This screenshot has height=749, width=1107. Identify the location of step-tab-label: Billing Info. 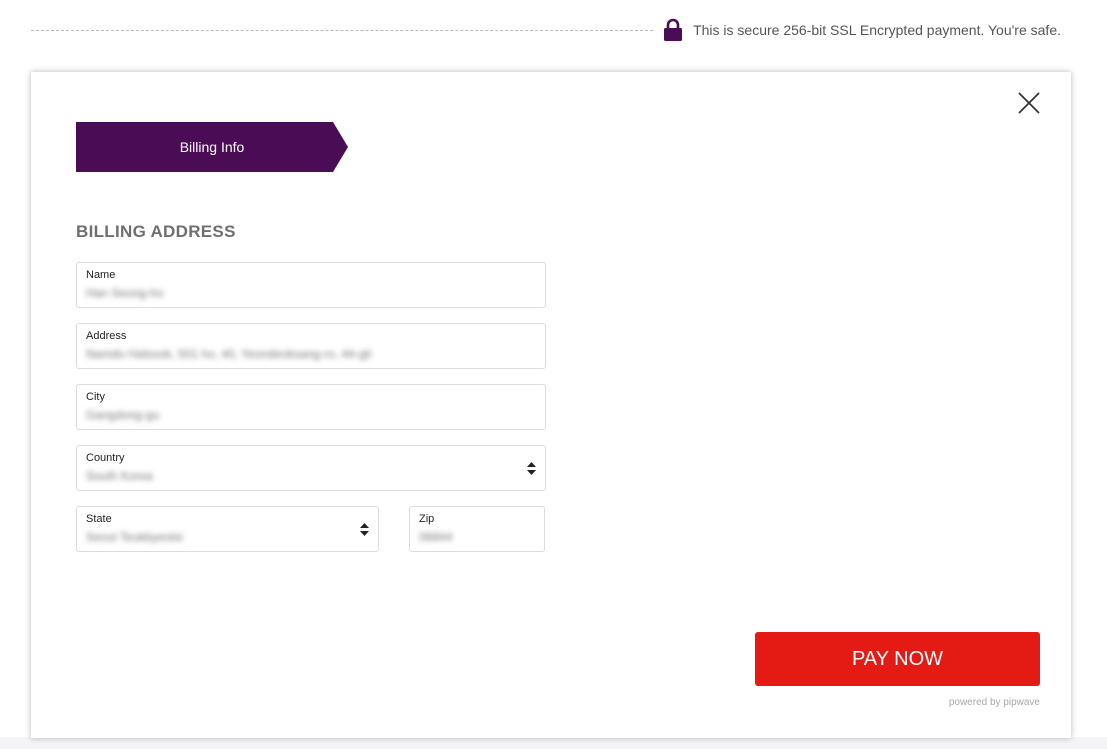
(212, 147).